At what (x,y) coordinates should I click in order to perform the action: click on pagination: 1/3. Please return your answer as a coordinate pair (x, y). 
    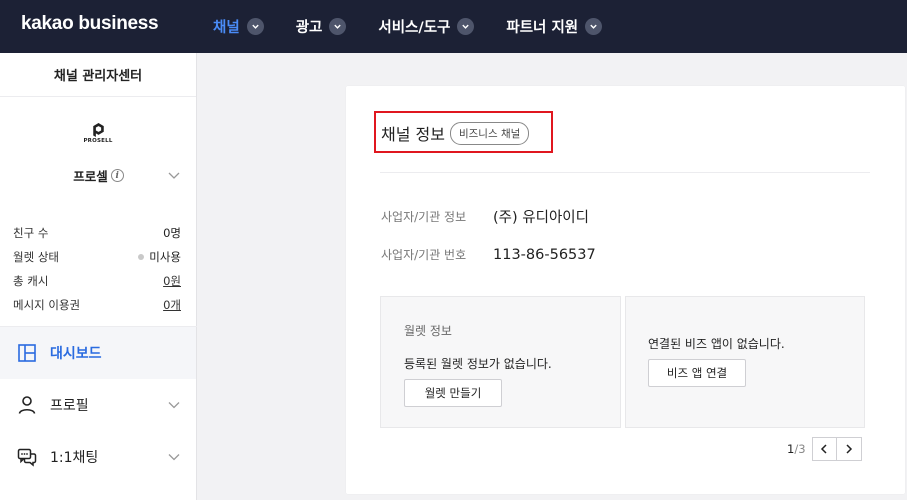
    Looking at the image, I should click on (824, 449).